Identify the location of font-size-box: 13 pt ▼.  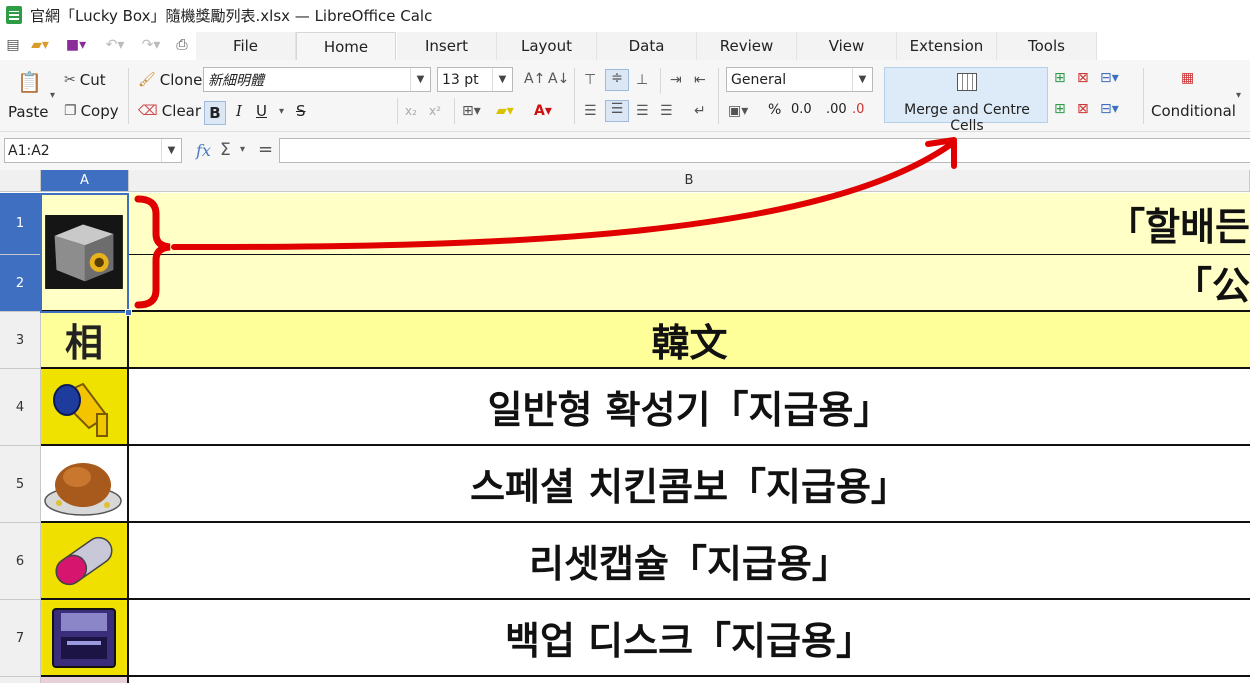
(475, 79).